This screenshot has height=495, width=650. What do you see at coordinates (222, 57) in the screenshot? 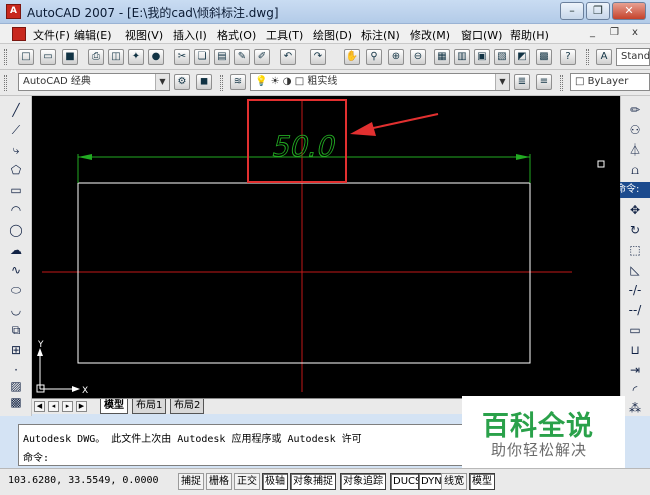
I see `paste-icon: ▤` at bounding box center [222, 57].